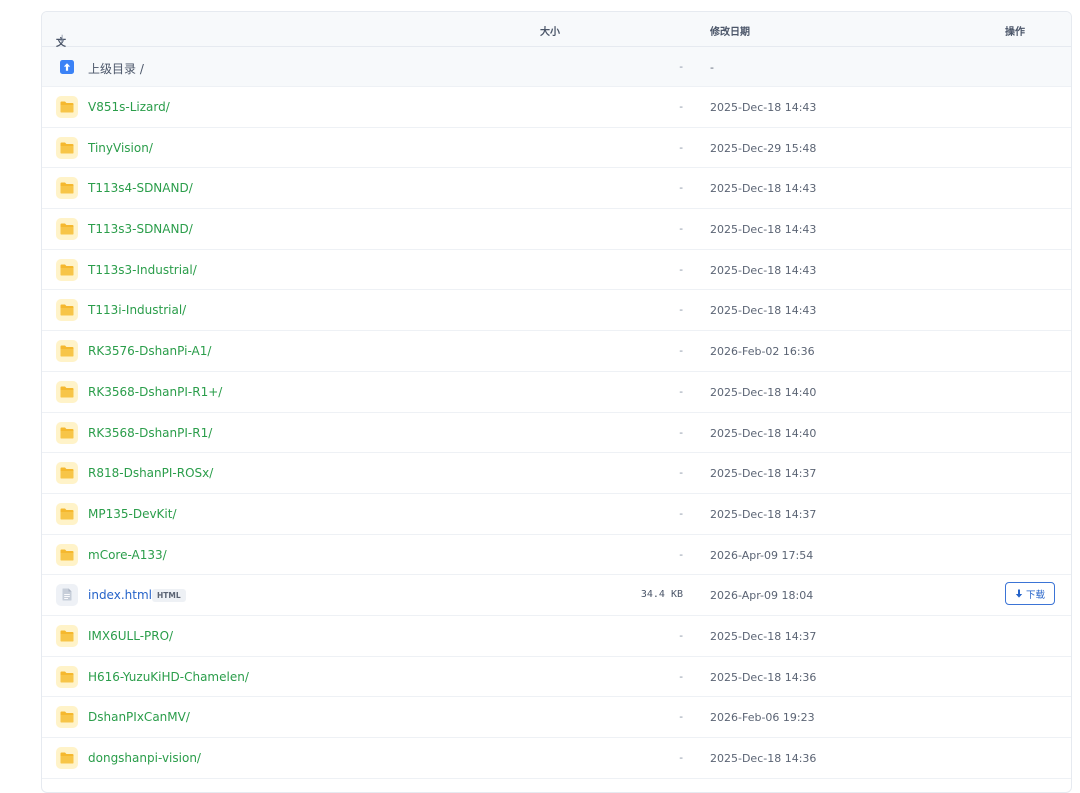 The height and width of the screenshot is (793, 1080). I want to click on download-icon, so click(1019, 594).